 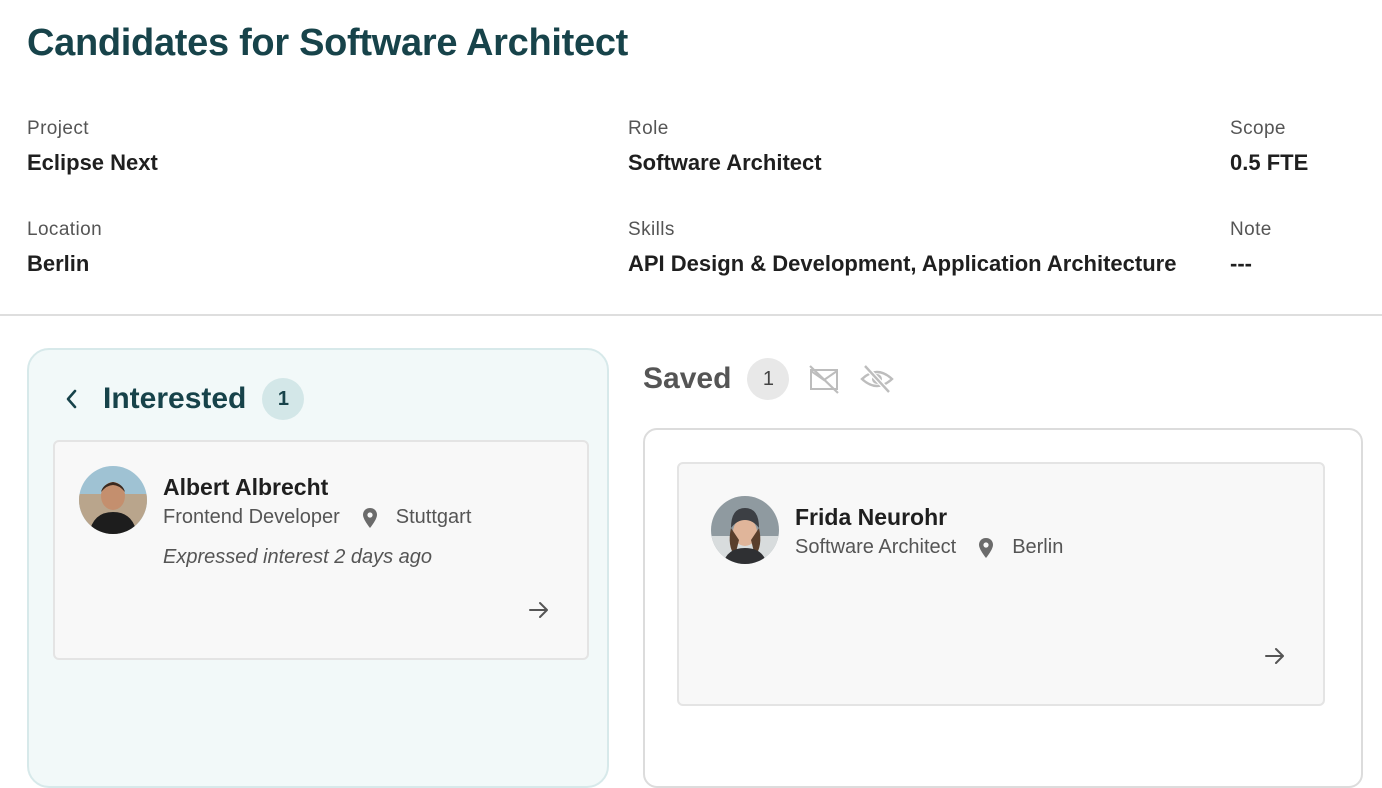 What do you see at coordinates (877, 379) in the screenshot?
I see `eye-off-icon` at bounding box center [877, 379].